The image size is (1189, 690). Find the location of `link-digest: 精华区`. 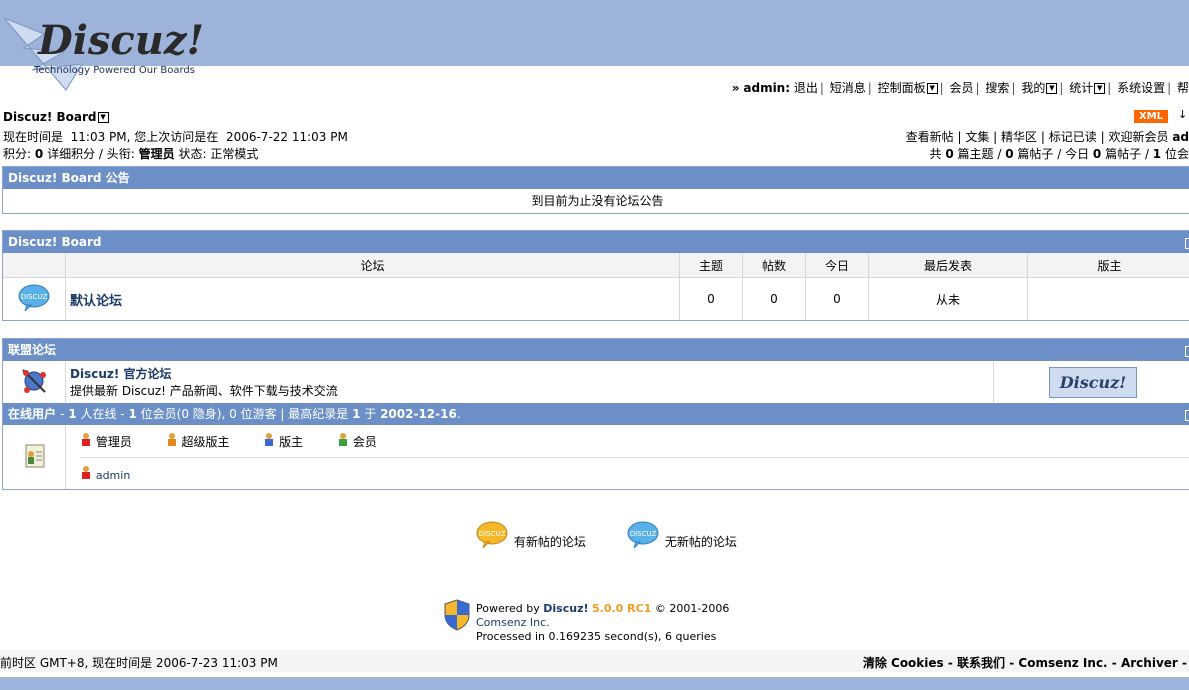

link-digest: 精华区 is located at coordinates (1019, 137).